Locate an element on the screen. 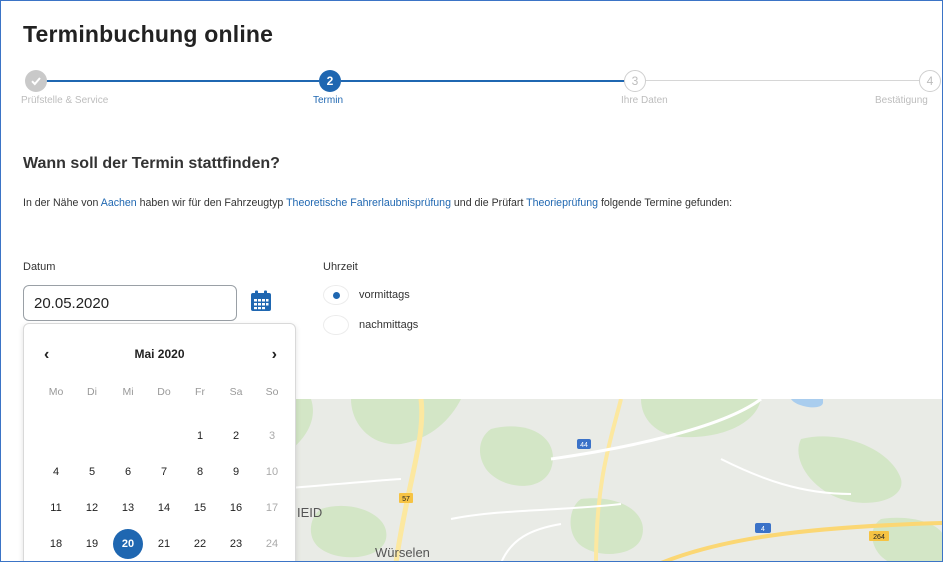  calendar-day: 23 is located at coordinates (236, 543).